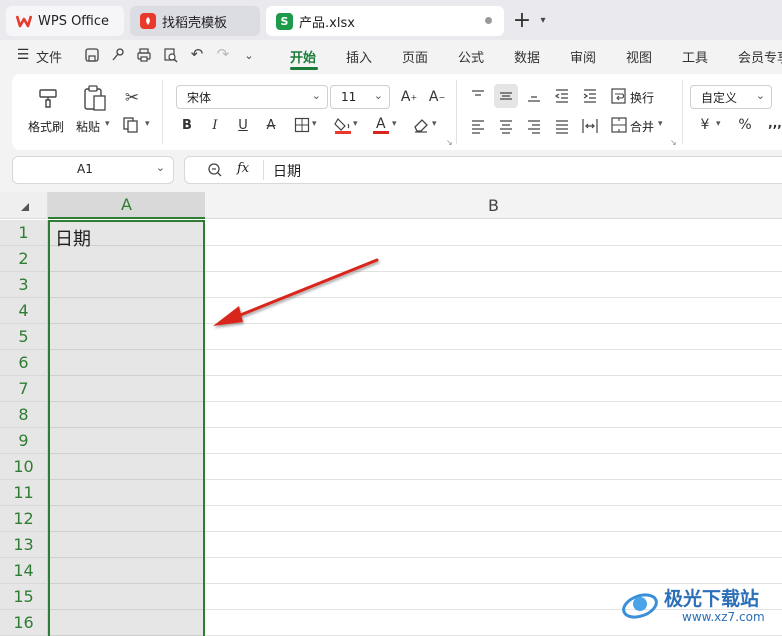 The width and height of the screenshot is (782, 636). What do you see at coordinates (619, 96) in the screenshot?
I see `wrap-text-icon` at bounding box center [619, 96].